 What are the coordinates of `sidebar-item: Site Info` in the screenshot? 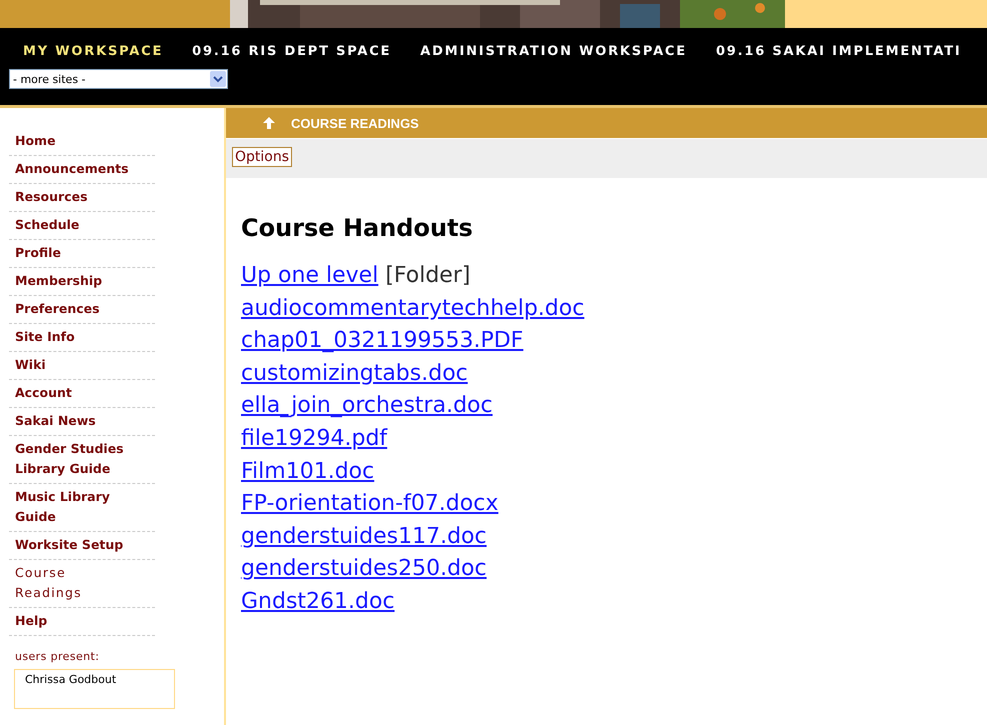 It's located at (82, 338).